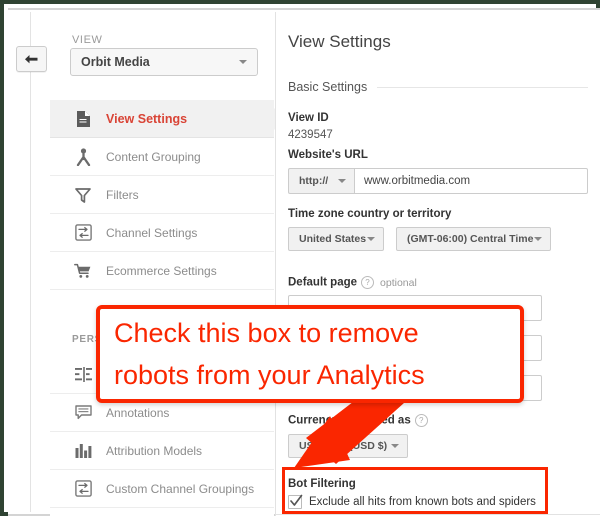 This screenshot has width=600, height=516. Describe the element at coordinates (30, 262) in the screenshot. I see `rail-divider` at that location.